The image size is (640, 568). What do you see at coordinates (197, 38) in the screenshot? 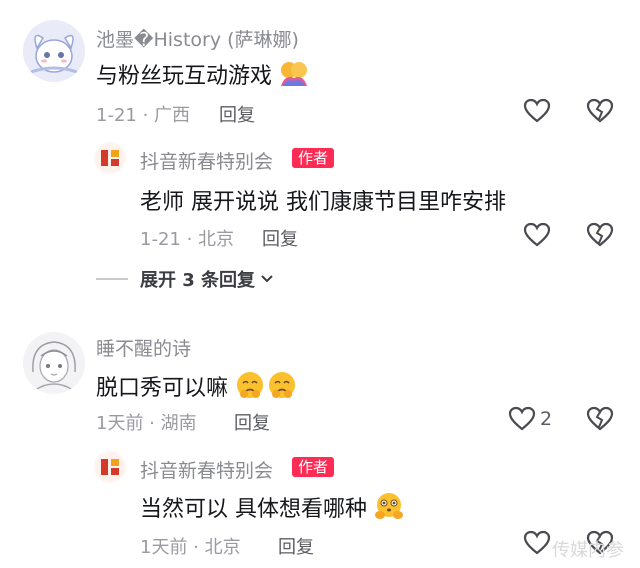
I see `comment-author: 池墨�History (萨琳娜)` at bounding box center [197, 38].